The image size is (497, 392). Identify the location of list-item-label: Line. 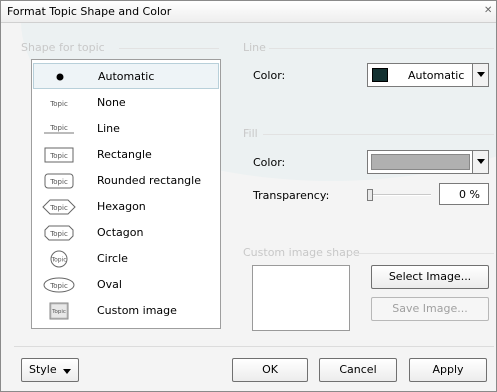
(108, 128).